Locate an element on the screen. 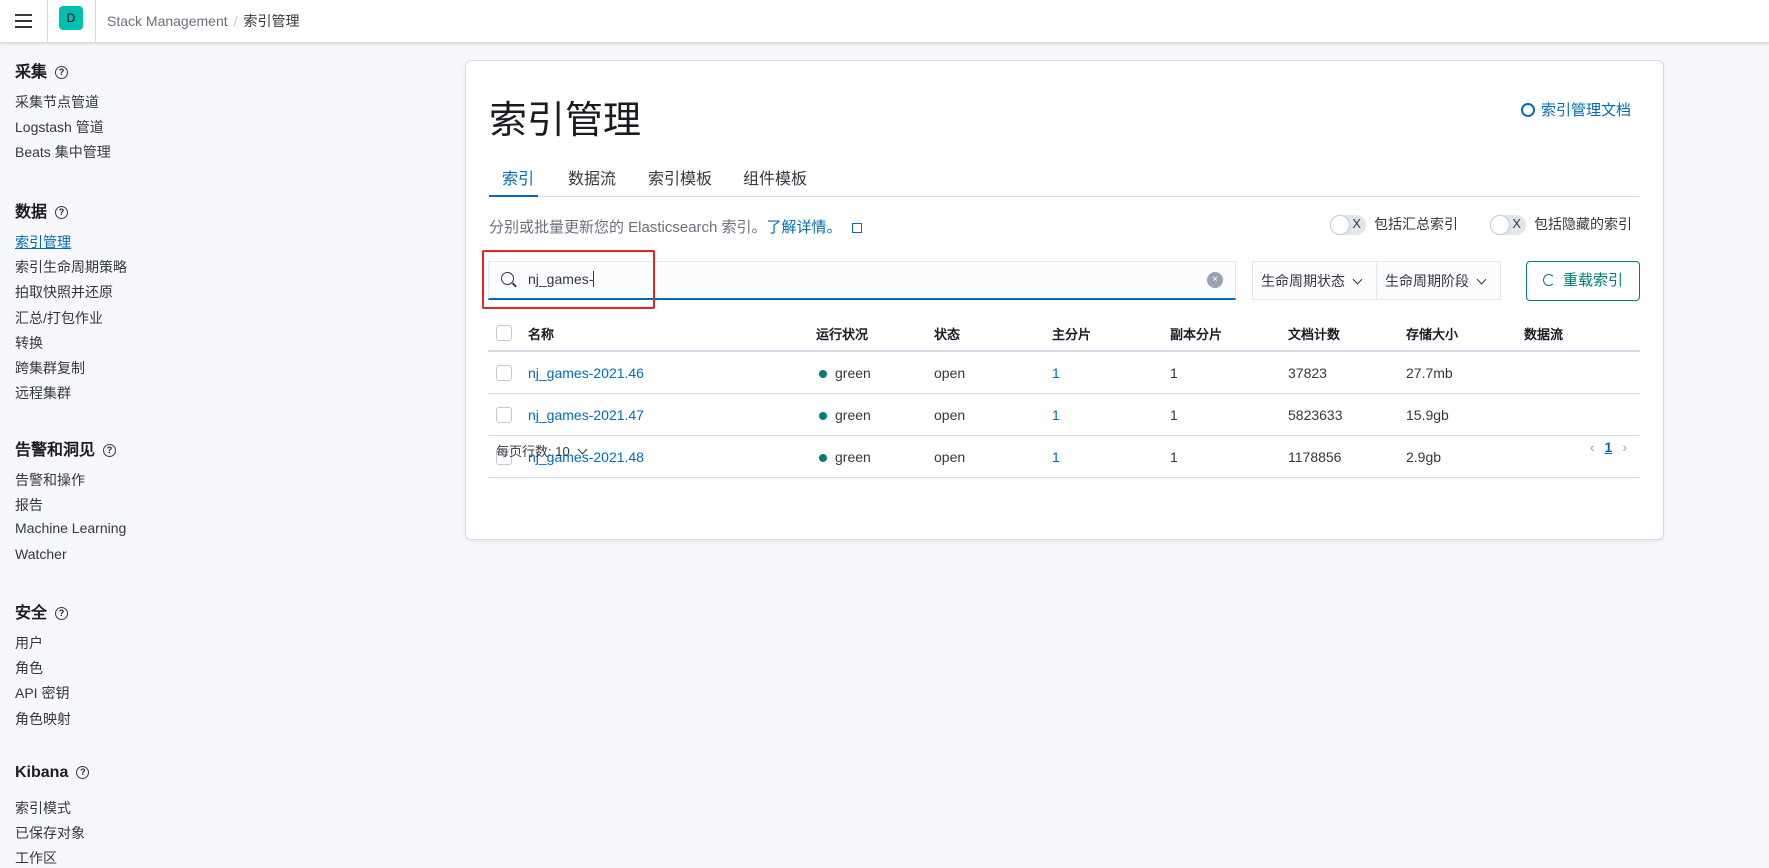 Image resolution: width=1769 pixels, height=868 pixels. clear-search-icon: × is located at coordinates (1215, 280).